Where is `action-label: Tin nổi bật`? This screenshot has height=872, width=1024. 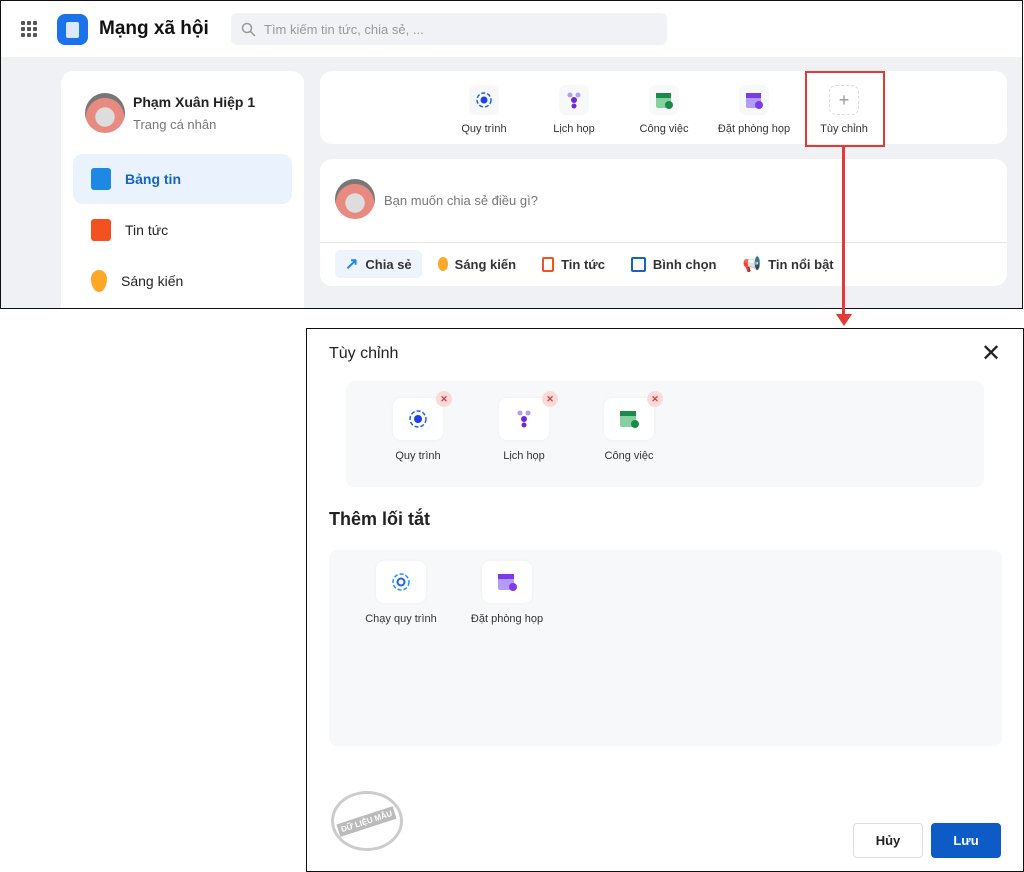
action-label: Tin nổi bật is located at coordinates (801, 264).